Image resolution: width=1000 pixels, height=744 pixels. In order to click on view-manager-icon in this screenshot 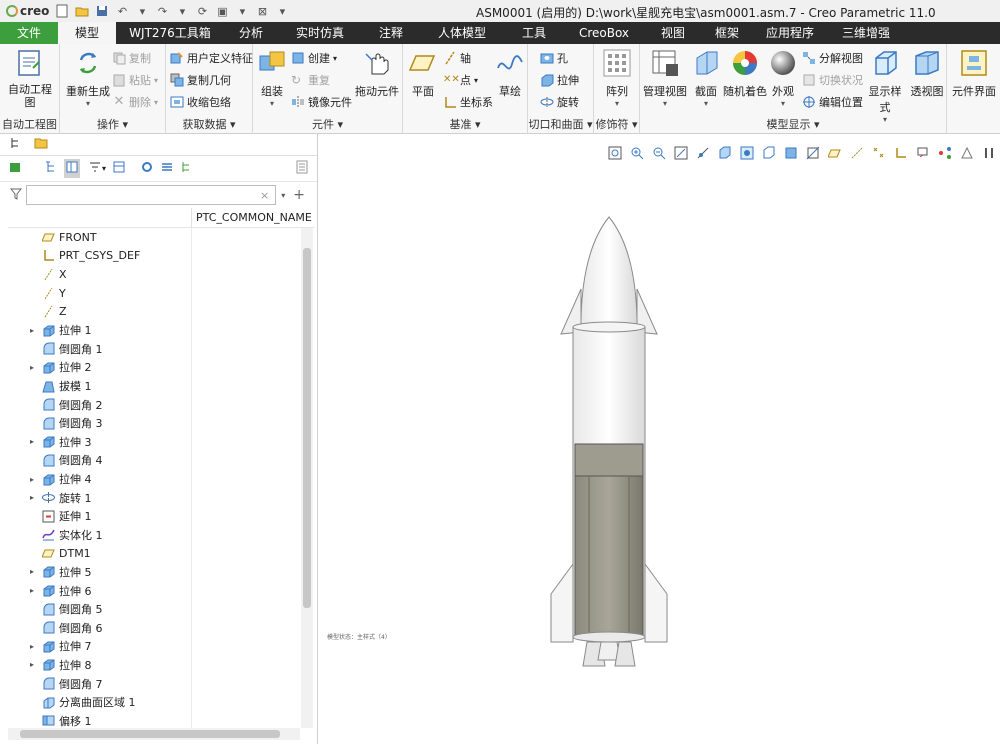, I will do `click(747, 153)`.